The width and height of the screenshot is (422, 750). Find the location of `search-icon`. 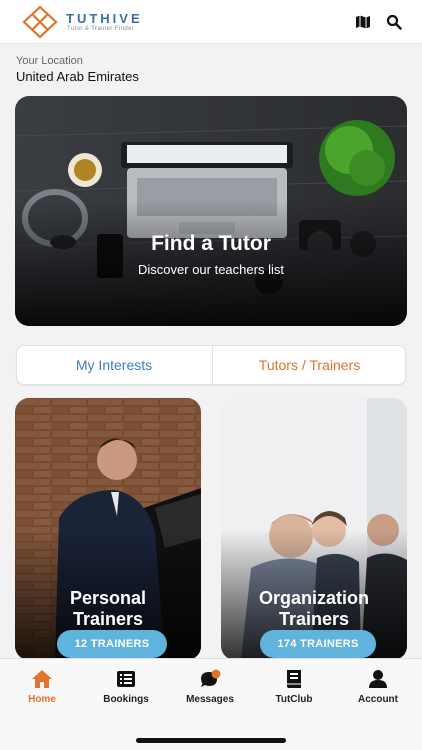

search-icon is located at coordinates (394, 22).